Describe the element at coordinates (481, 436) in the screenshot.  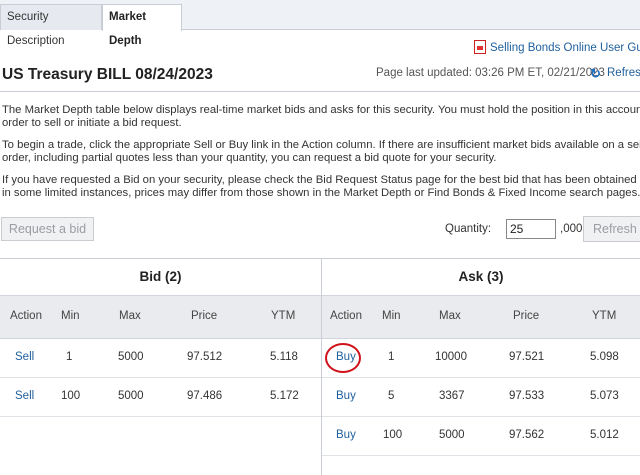
I see `table-row: Buy 100 5000 97.562 5.012` at that location.